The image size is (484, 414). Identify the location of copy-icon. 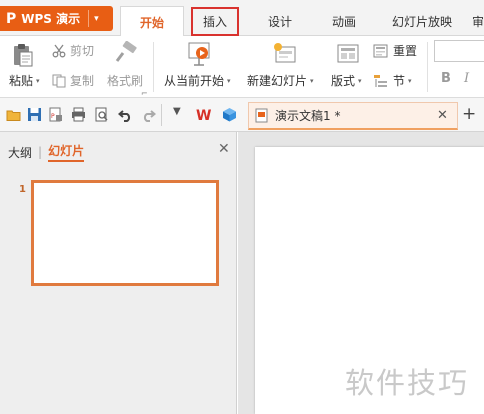
(59, 80).